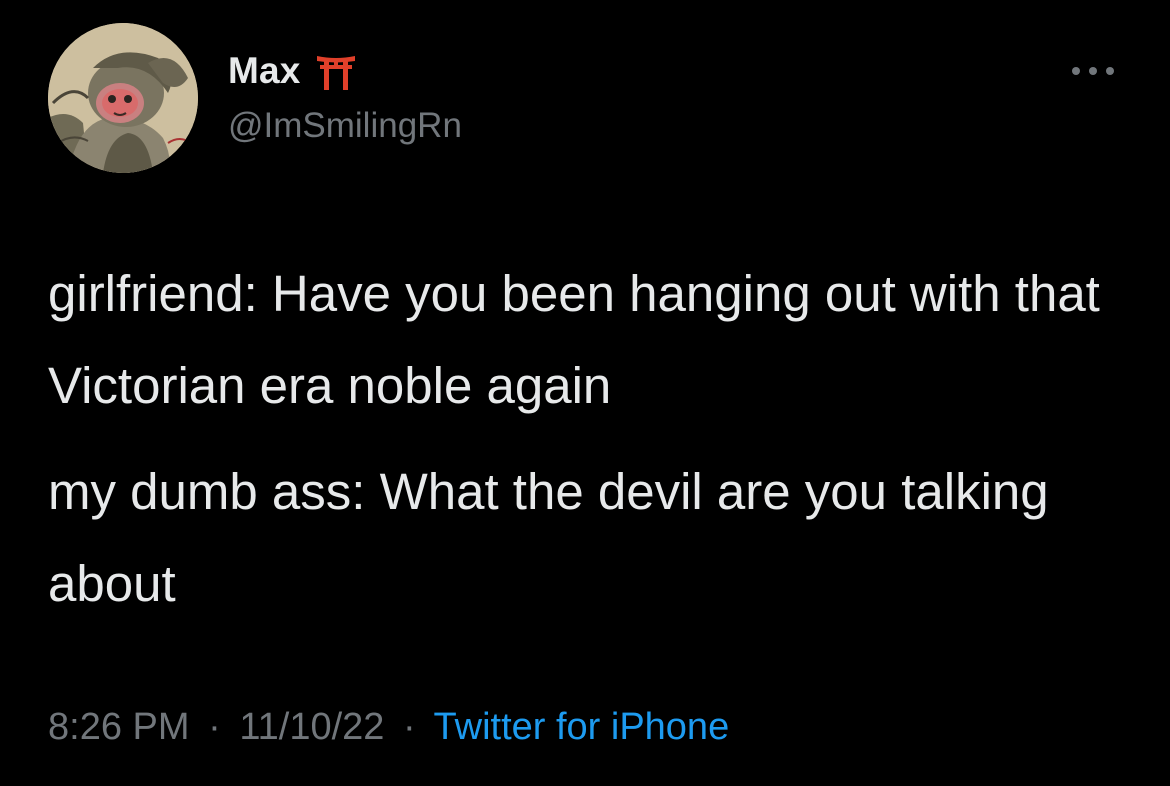  I want to click on author-handle: @ImSmilingRn, so click(345, 126).